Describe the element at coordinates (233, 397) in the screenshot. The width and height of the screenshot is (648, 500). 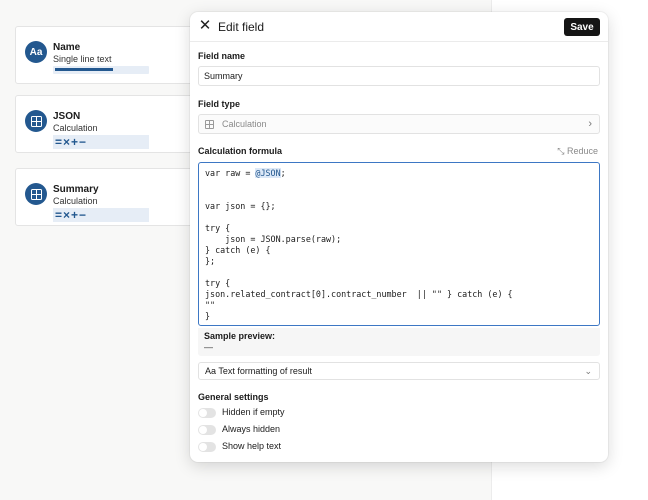
I see `general-settings-label: General settings` at that location.